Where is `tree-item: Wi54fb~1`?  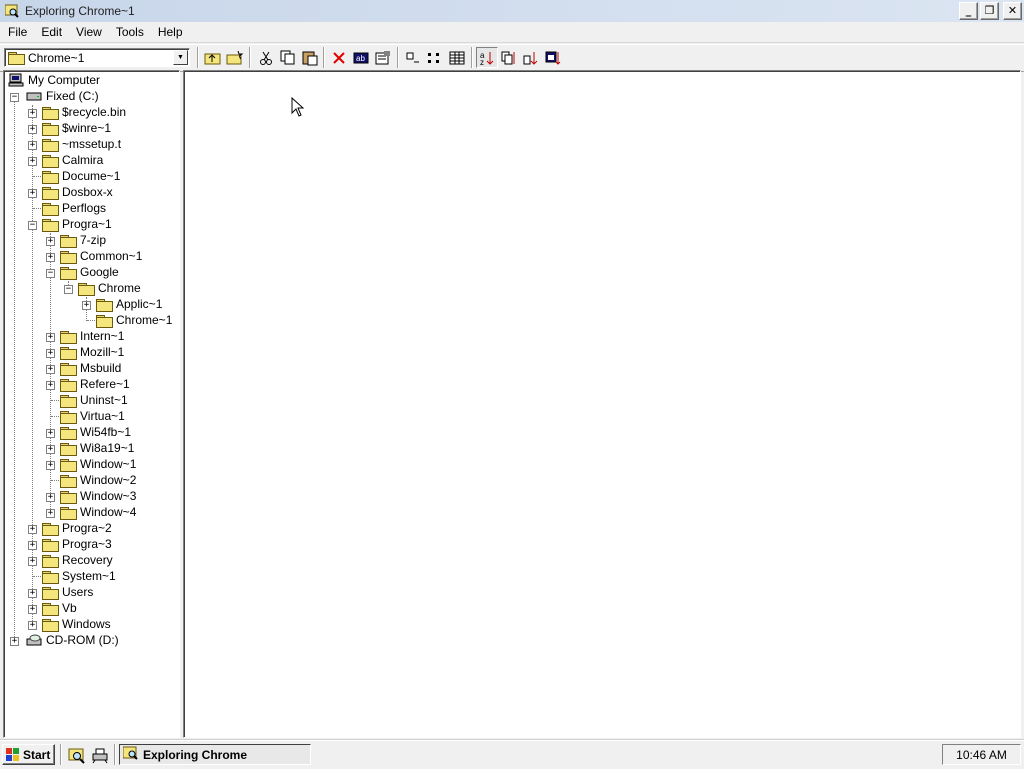 tree-item: Wi54fb~1 is located at coordinates (95, 432).